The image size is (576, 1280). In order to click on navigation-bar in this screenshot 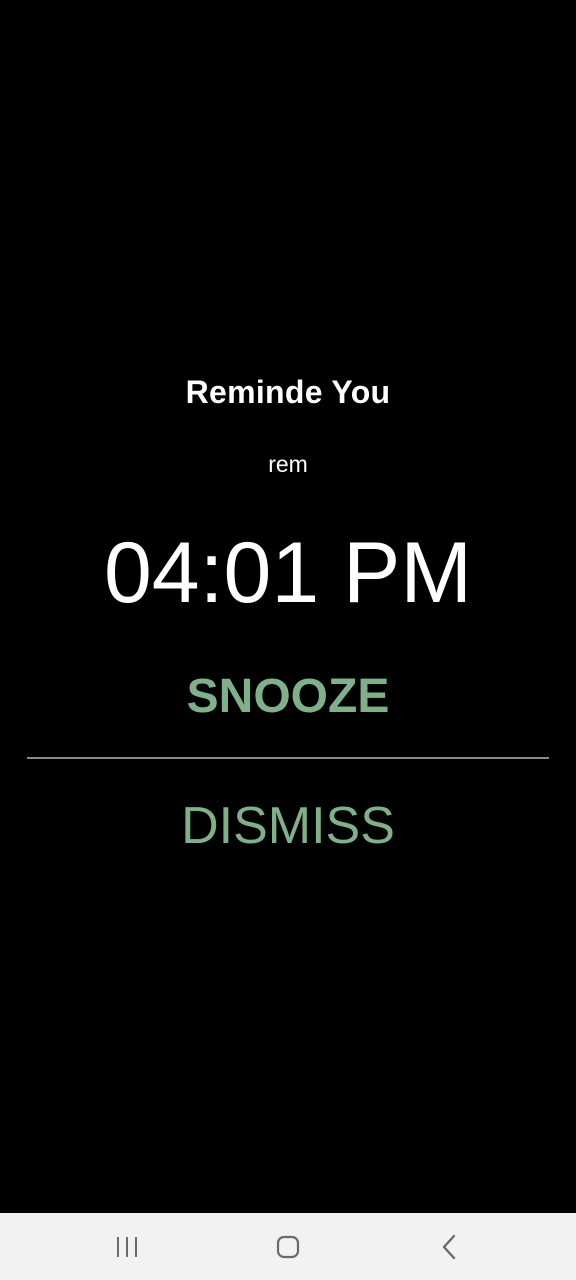, I will do `click(288, 1246)`.